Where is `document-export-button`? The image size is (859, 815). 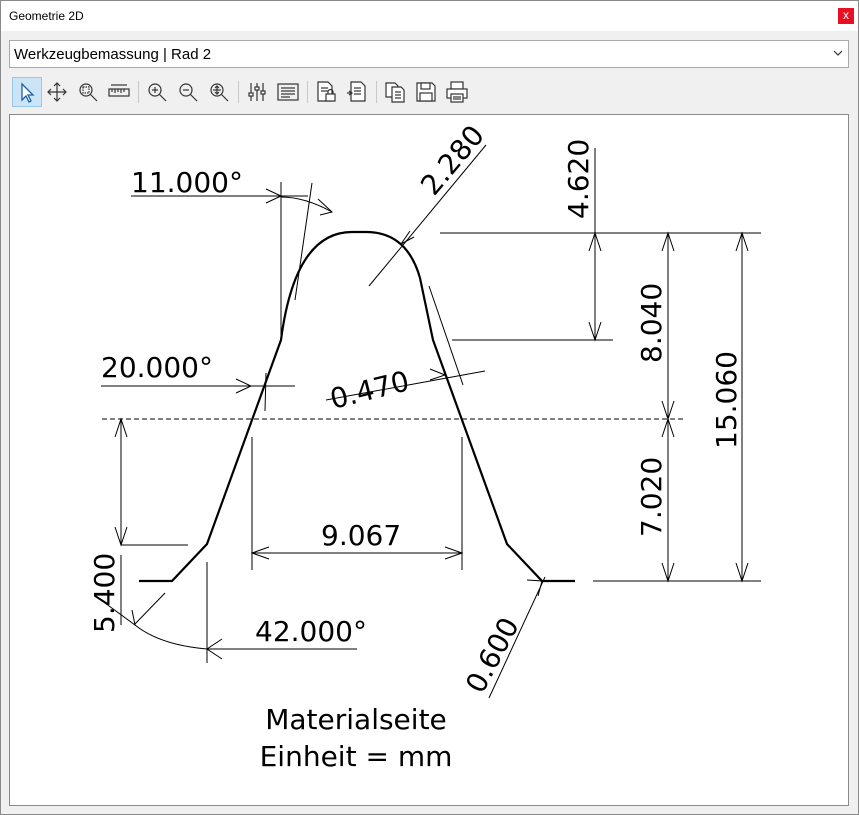
document-export-button is located at coordinates (357, 92).